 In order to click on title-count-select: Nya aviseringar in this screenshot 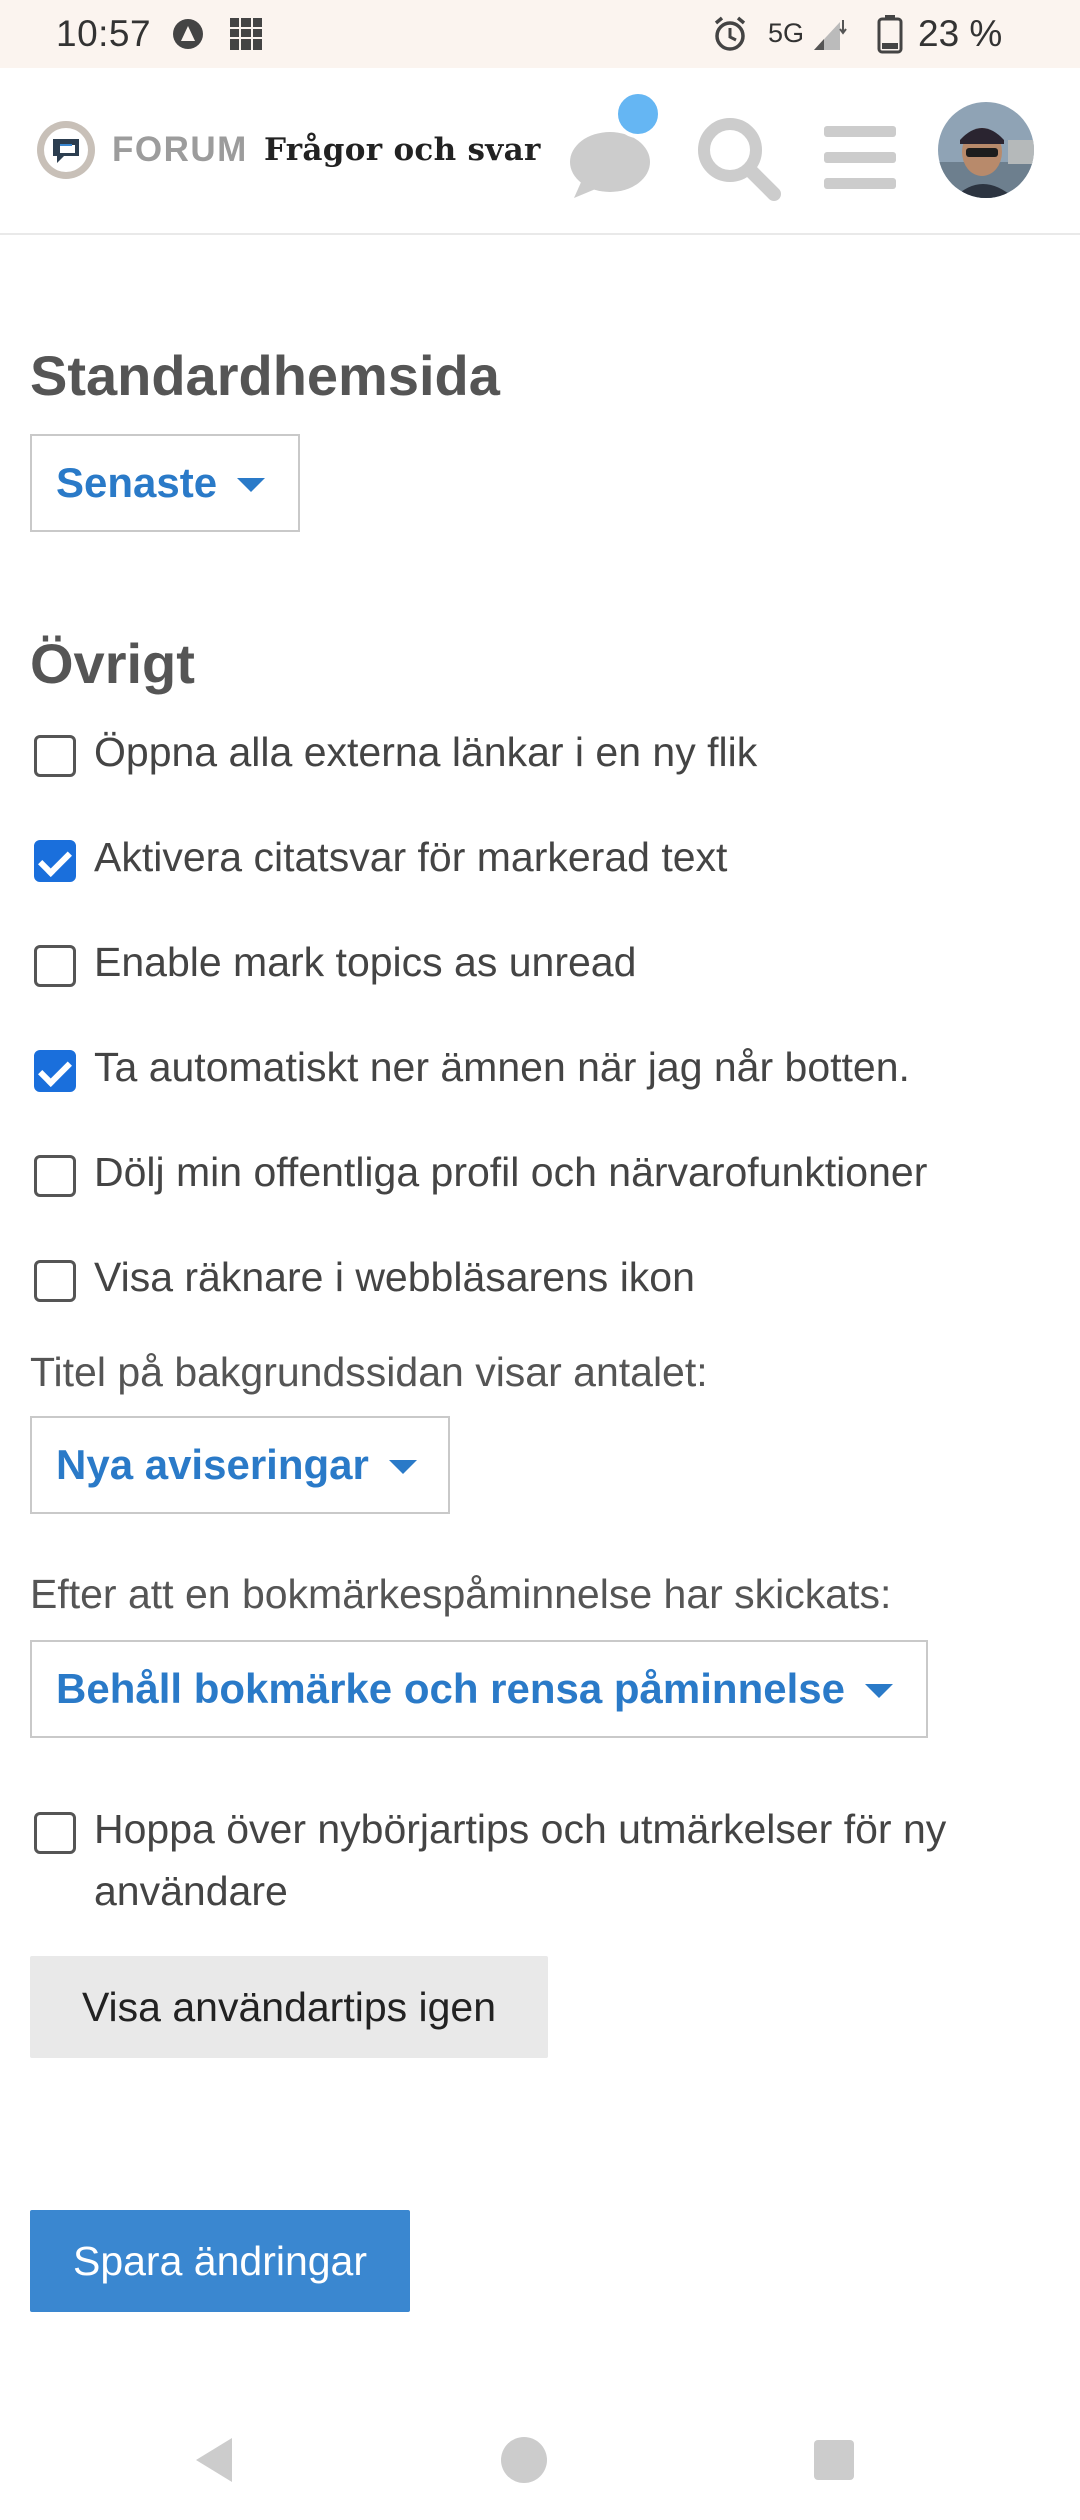, I will do `click(240, 1465)`.